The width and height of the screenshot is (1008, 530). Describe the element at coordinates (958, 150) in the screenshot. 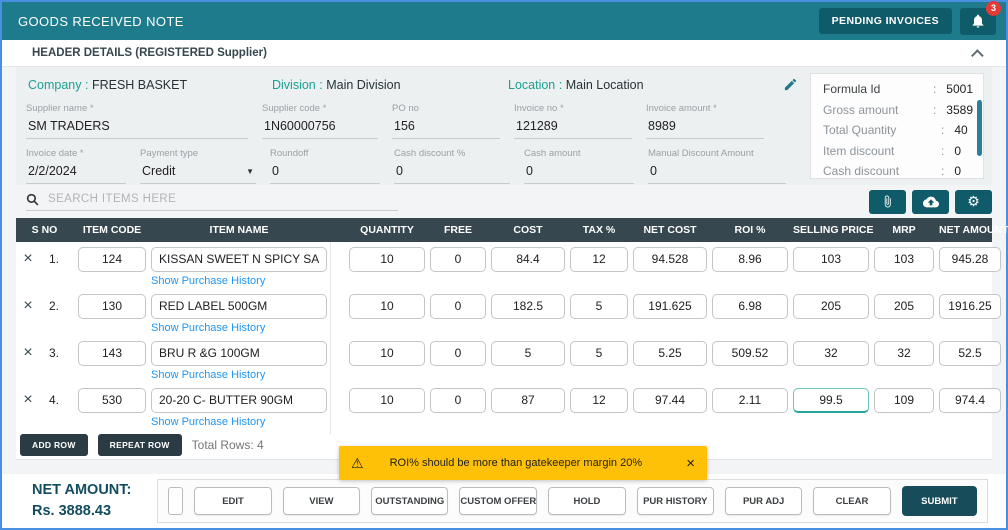

I see `summary-value: 0` at that location.